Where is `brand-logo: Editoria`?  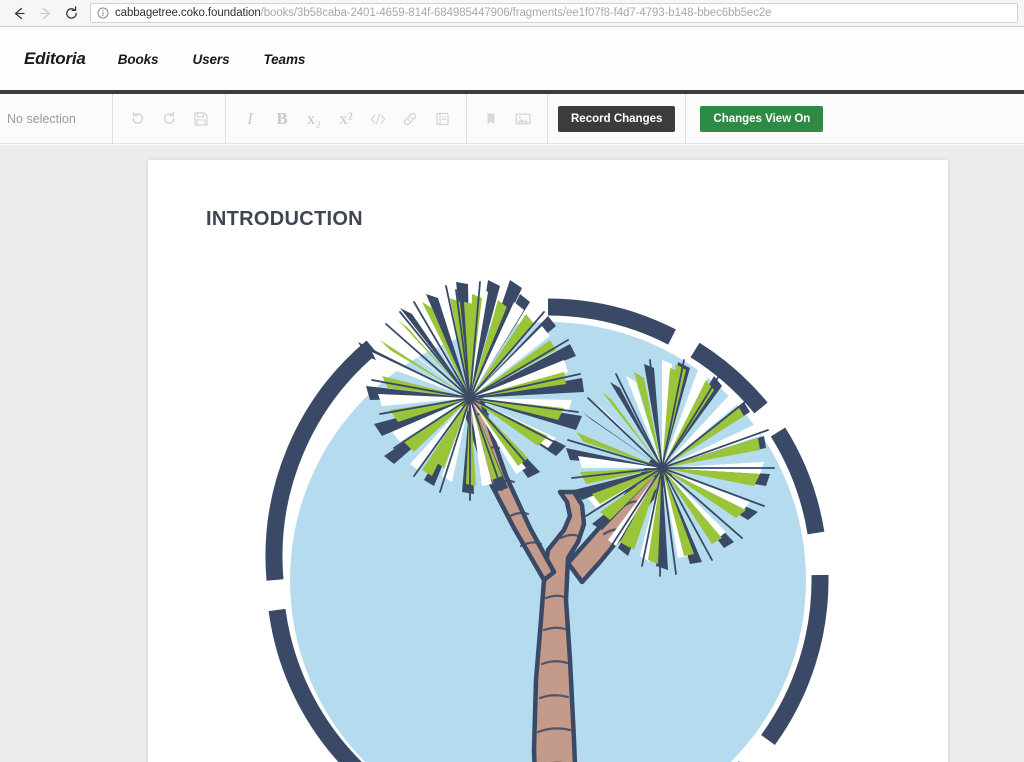
brand-logo: Editoria is located at coordinates (55, 59).